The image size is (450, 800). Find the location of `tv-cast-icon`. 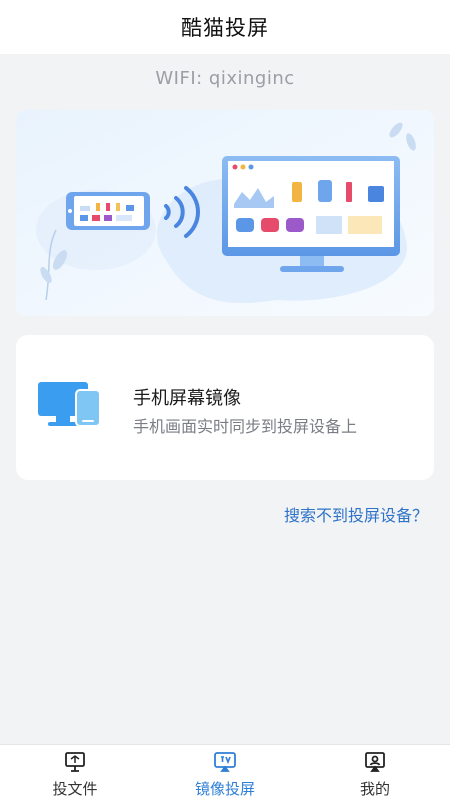

tv-cast-icon is located at coordinates (225, 762).